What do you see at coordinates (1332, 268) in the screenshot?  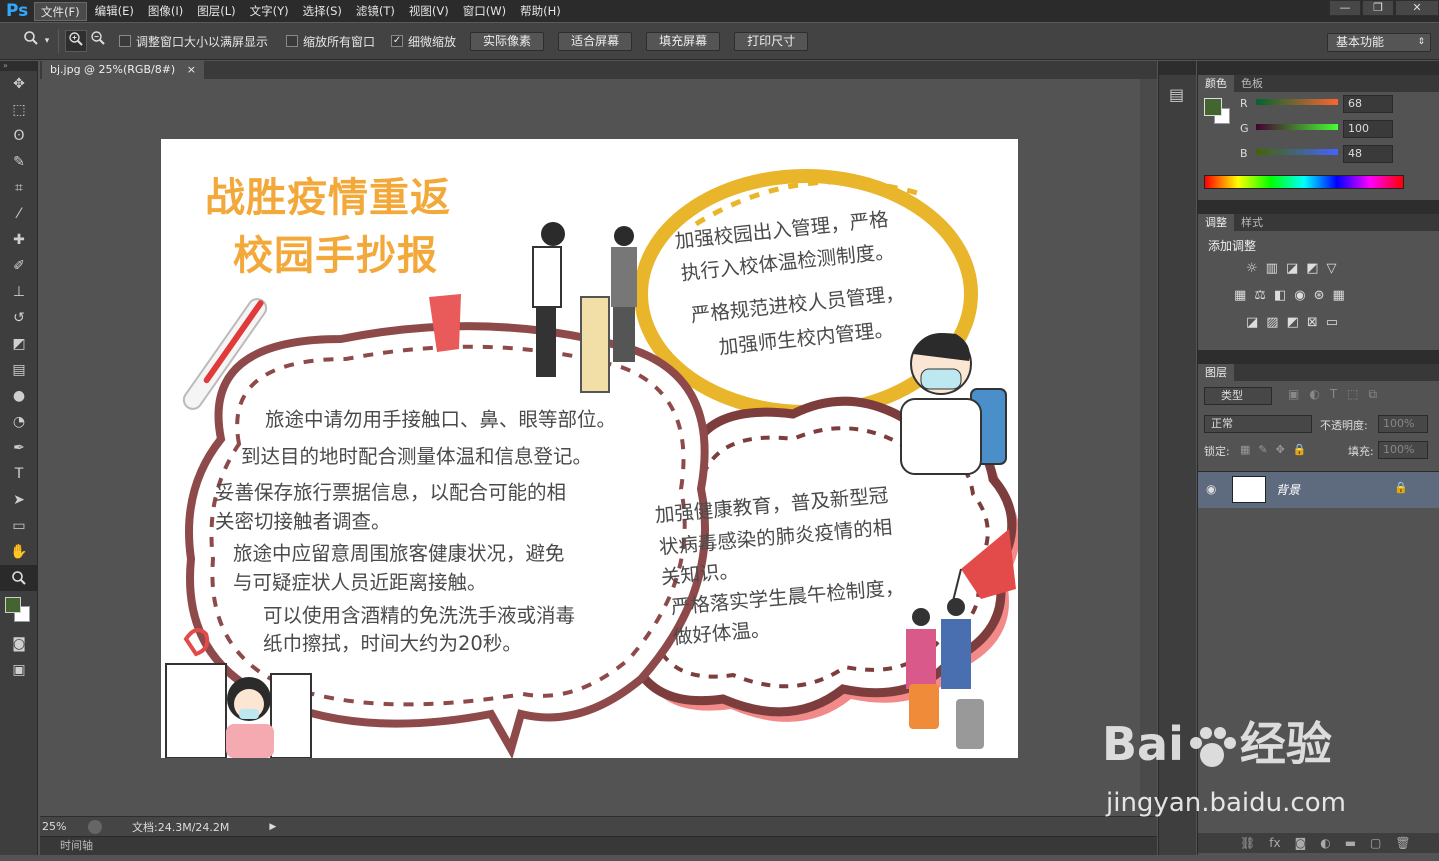 I see `vibrance-icon: ▽` at bounding box center [1332, 268].